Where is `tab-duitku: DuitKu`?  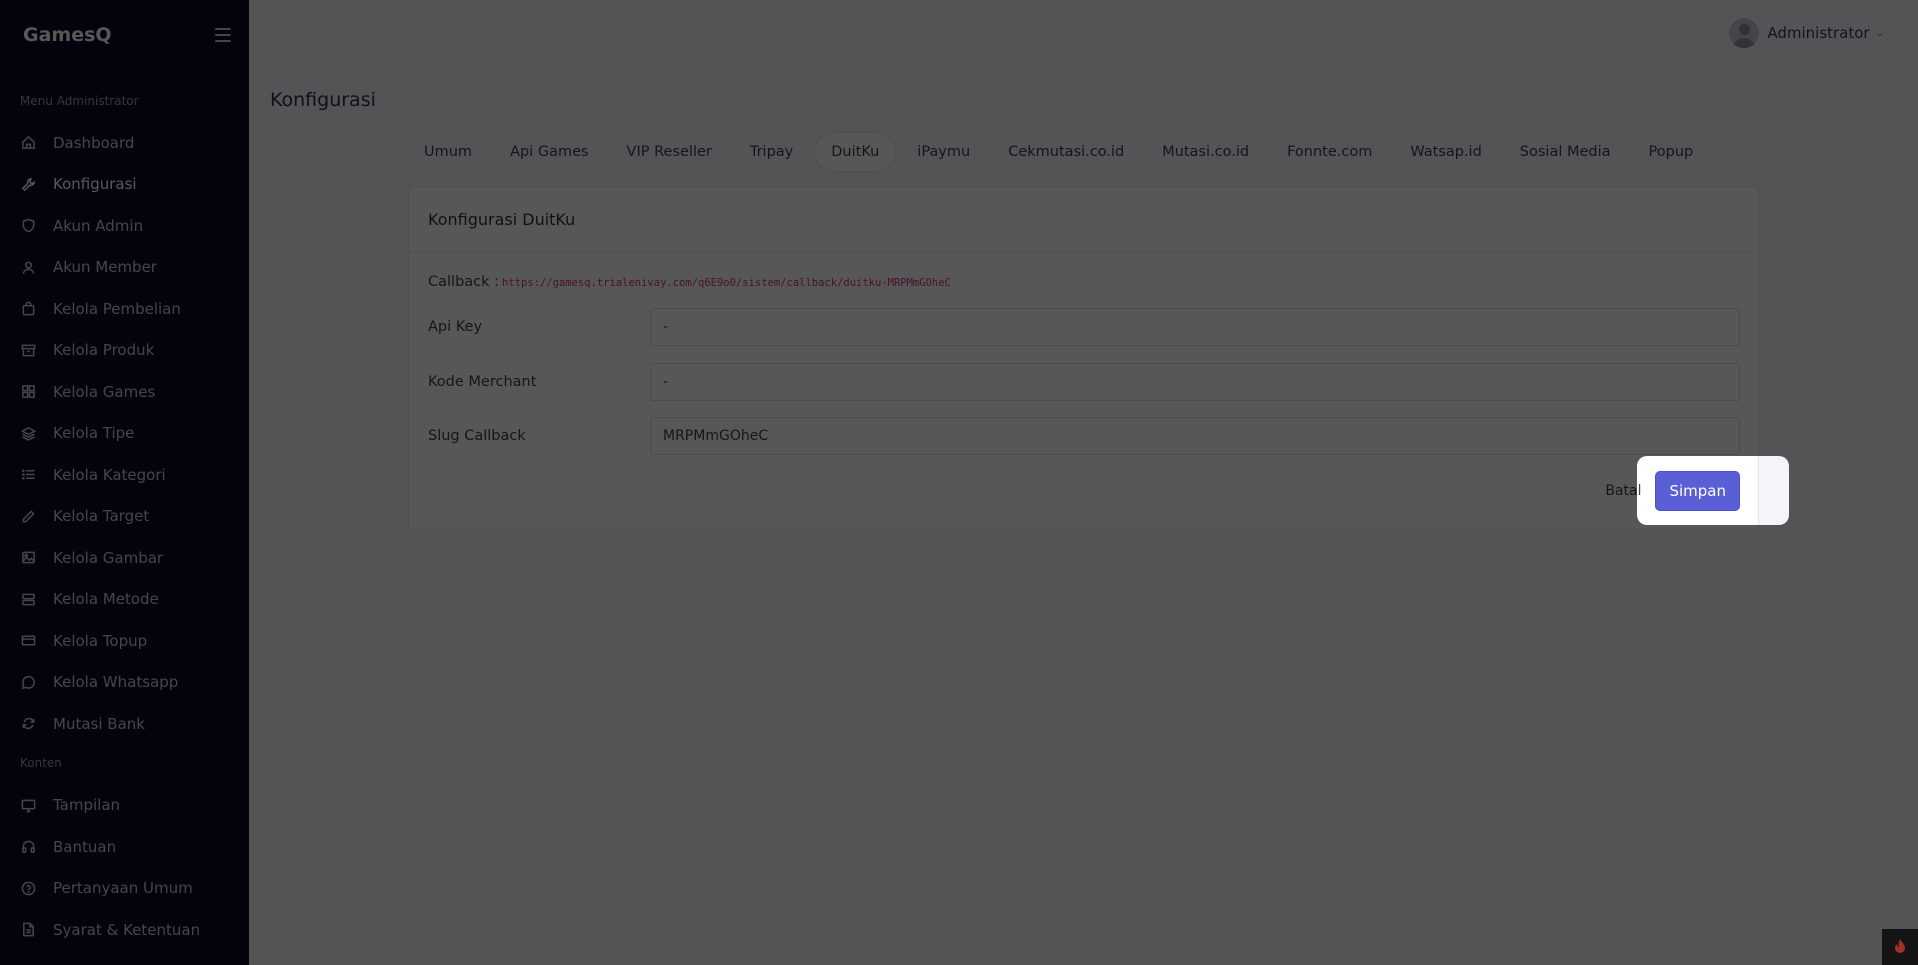
tab-duitku: DuitKu is located at coordinates (855, 152).